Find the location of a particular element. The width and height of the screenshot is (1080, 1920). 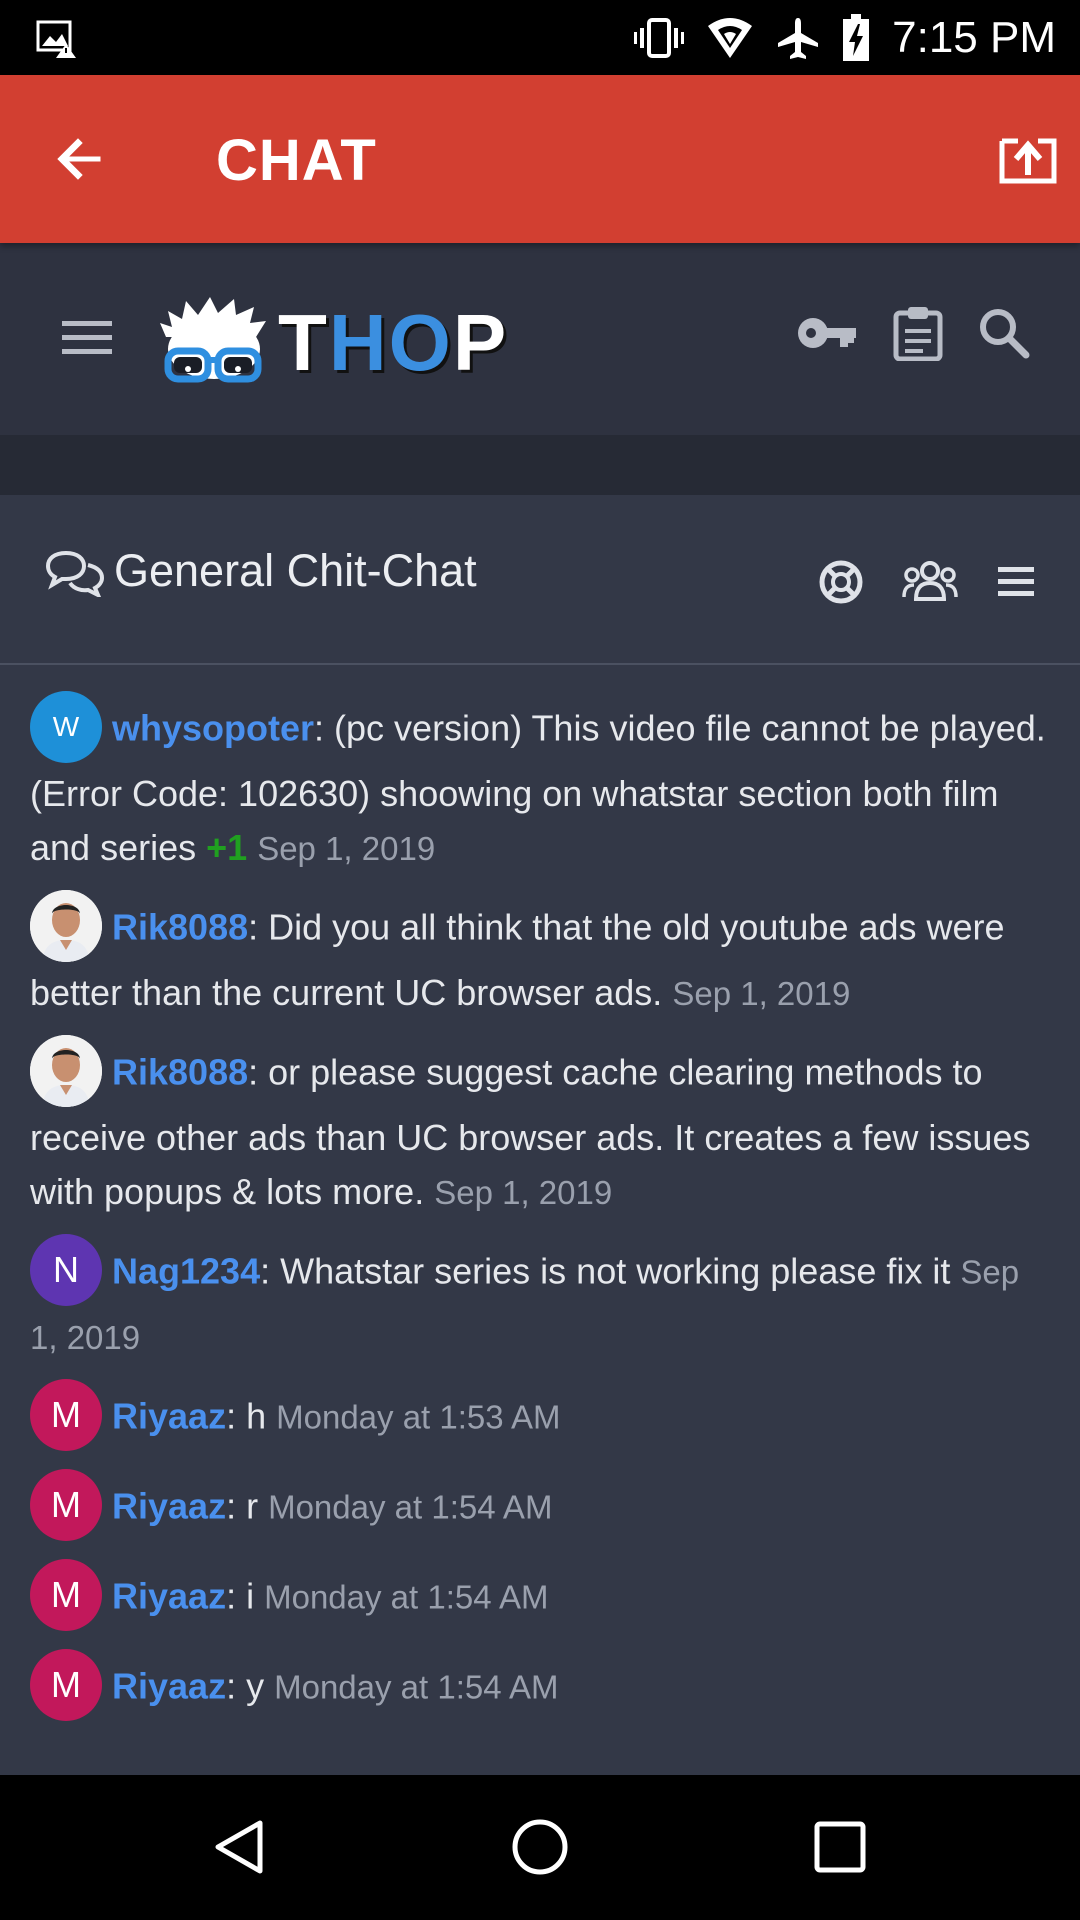

room-menu-icon is located at coordinates (1016, 584).